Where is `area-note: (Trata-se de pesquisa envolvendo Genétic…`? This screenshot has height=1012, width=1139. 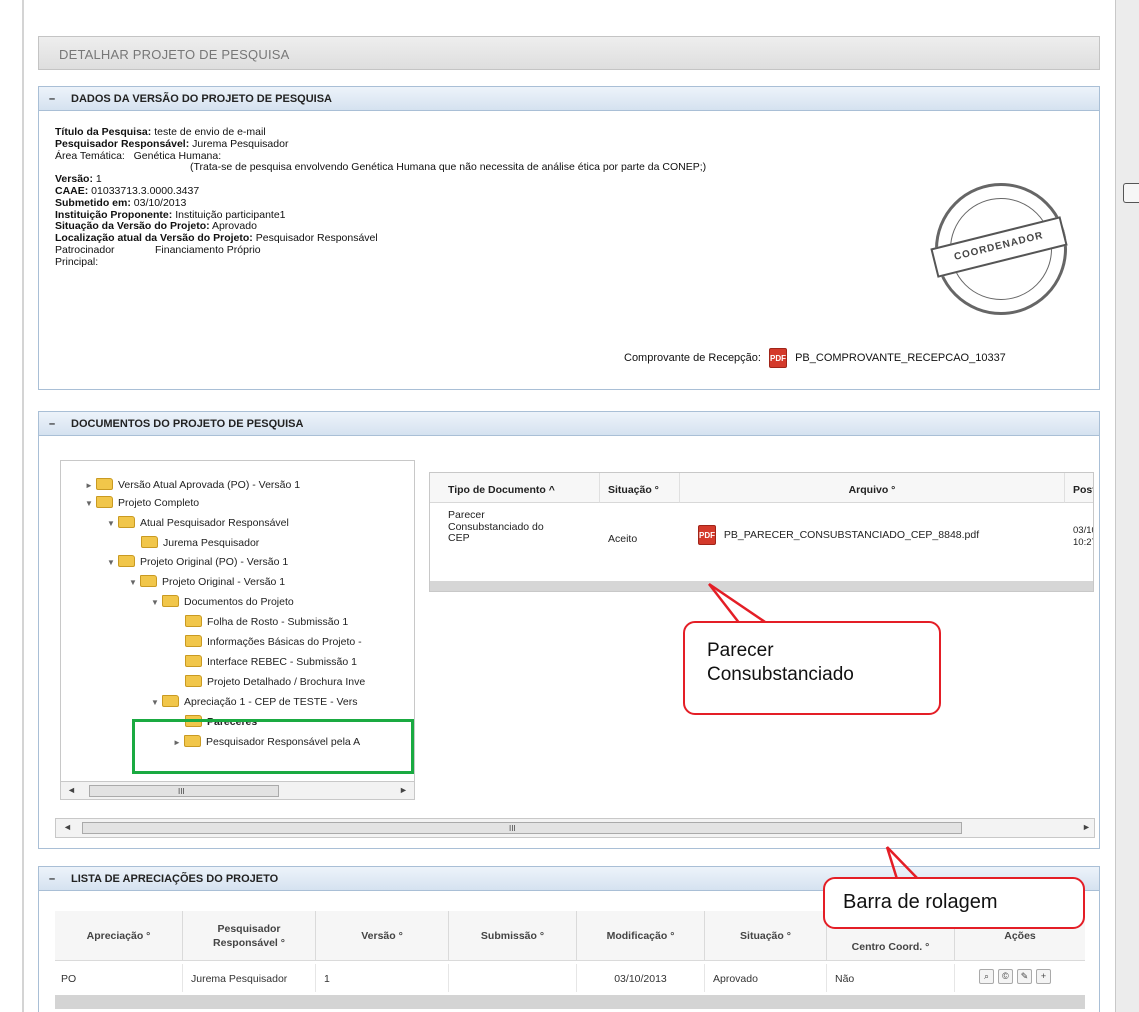
area-note: (Trata-se de pesquisa envolvendo Genétic… is located at coordinates (448, 167).